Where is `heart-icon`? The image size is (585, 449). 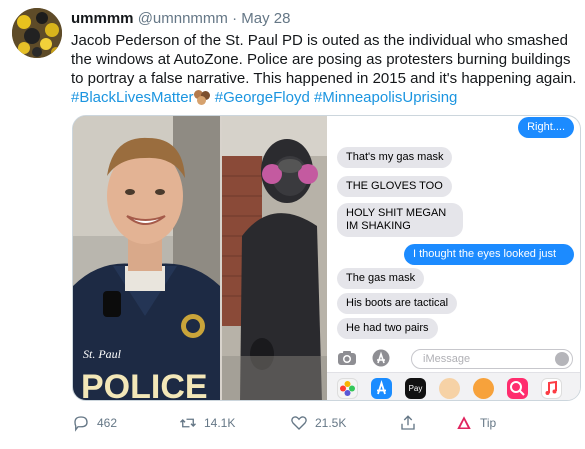
heart-icon is located at coordinates (299, 423).